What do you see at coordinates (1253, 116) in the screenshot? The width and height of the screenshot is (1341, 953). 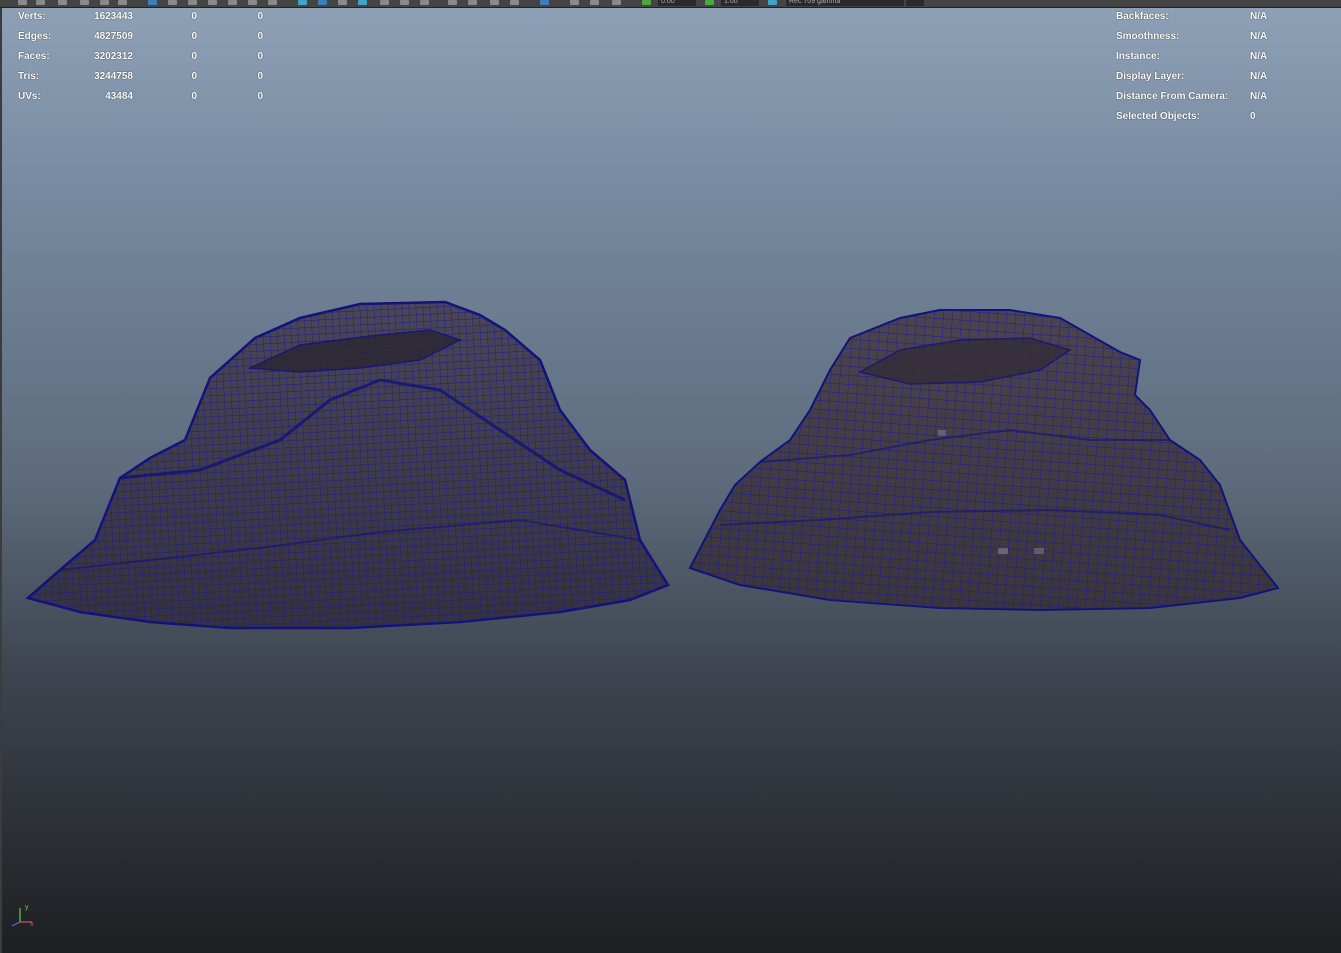 I see `hud-detail-value: 0` at bounding box center [1253, 116].